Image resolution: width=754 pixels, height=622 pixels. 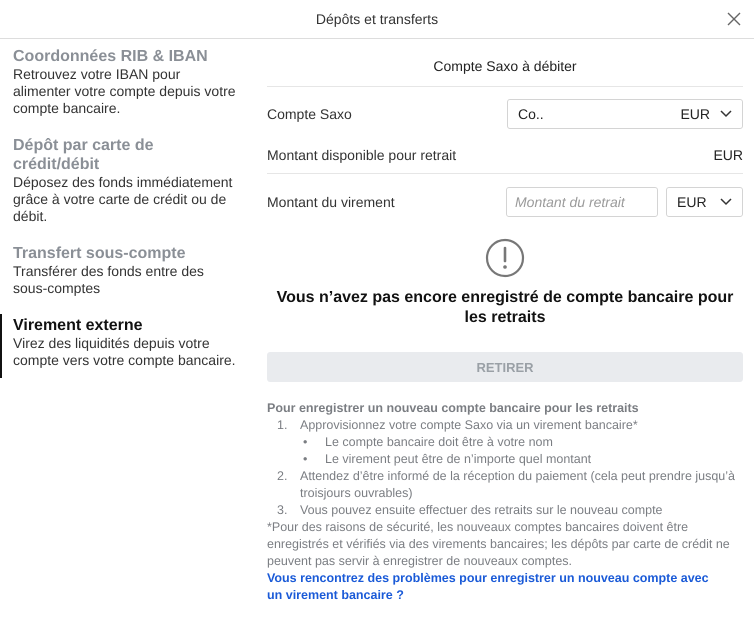 I want to click on account-select: Co.. EUR, so click(x=625, y=114).